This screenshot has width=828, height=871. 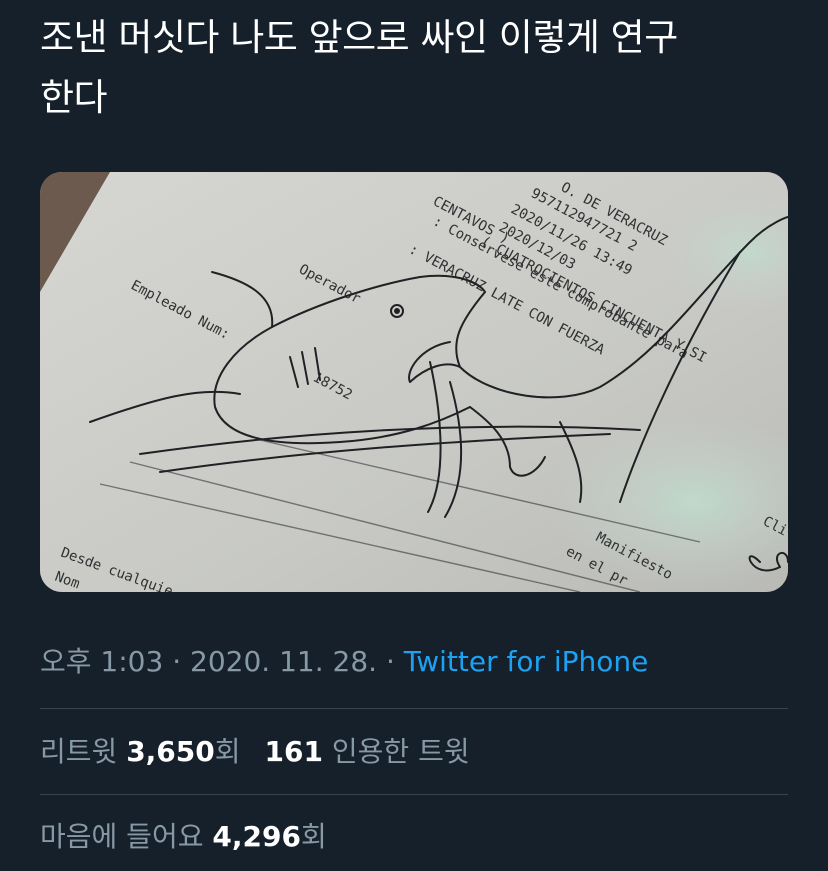 What do you see at coordinates (170, 751) in the screenshot?
I see `retweet-count: 3,650` at bounding box center [170, 751].